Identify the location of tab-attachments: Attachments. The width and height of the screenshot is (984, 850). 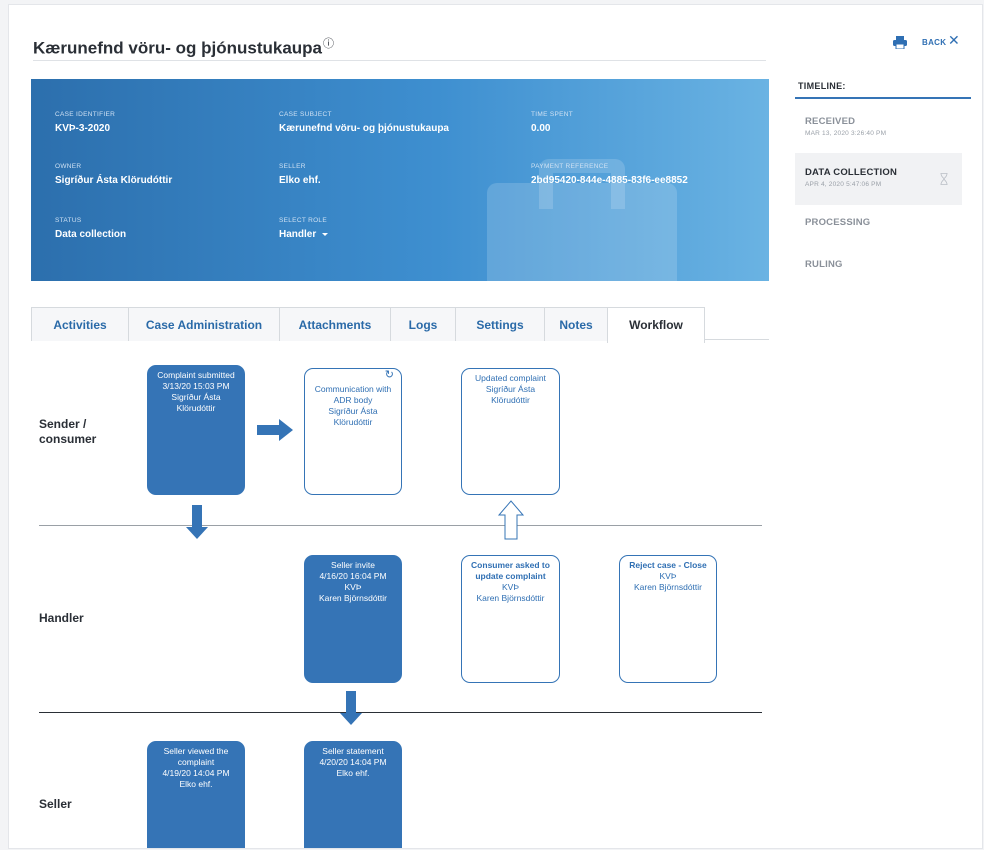
(335, 324).